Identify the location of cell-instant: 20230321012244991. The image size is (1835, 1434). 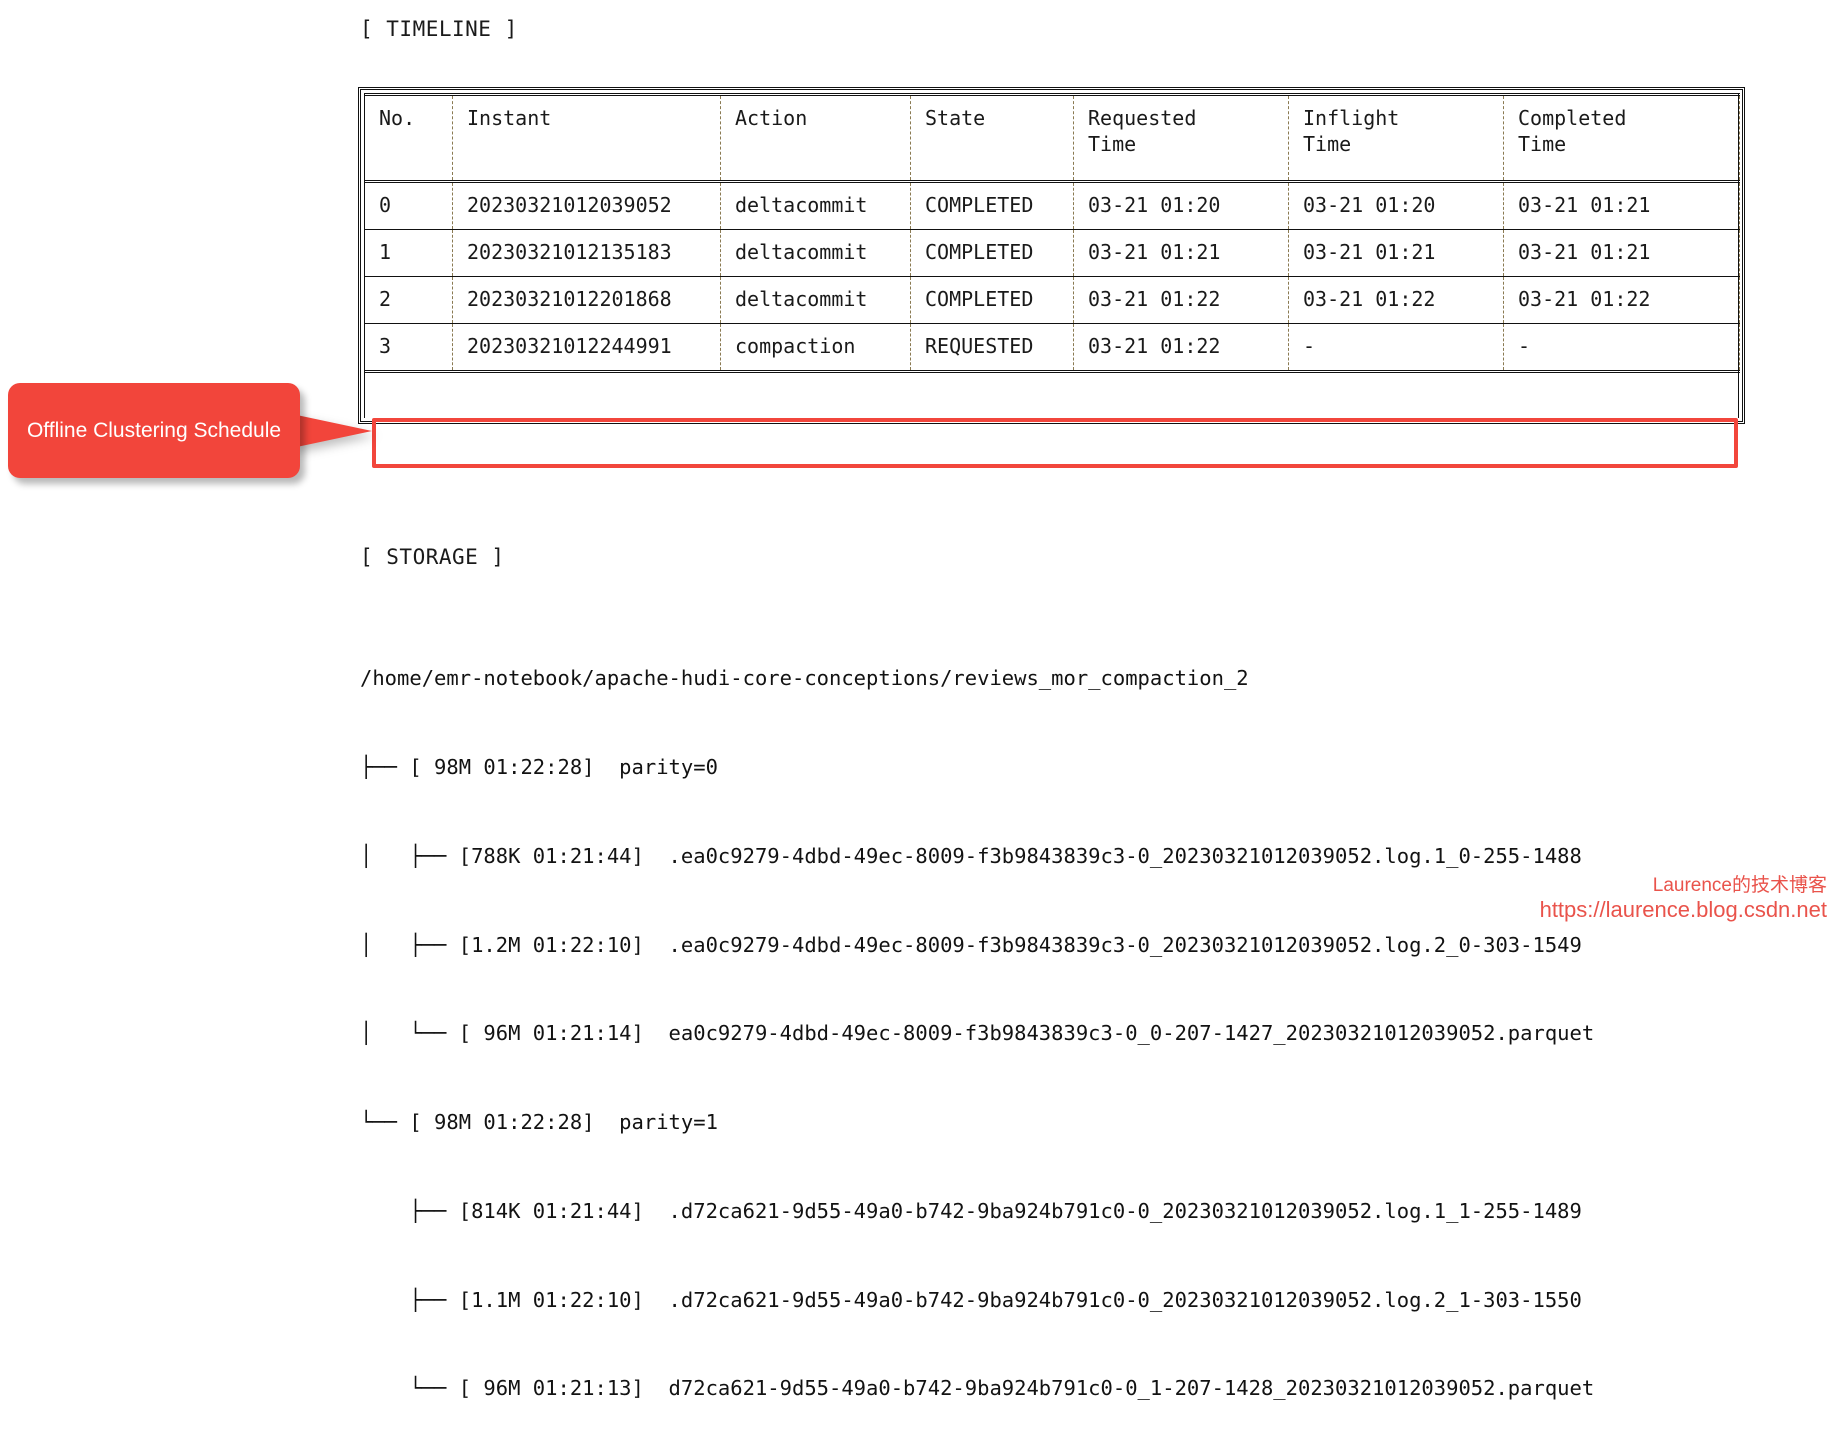
(586, 348).